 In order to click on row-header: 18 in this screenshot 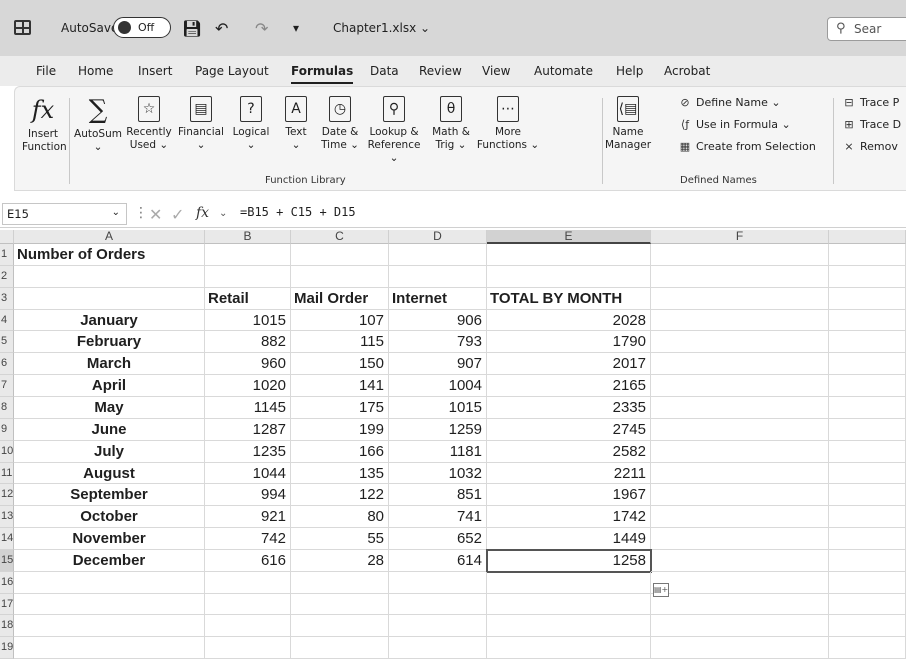, I will do `click(7, 626)`.